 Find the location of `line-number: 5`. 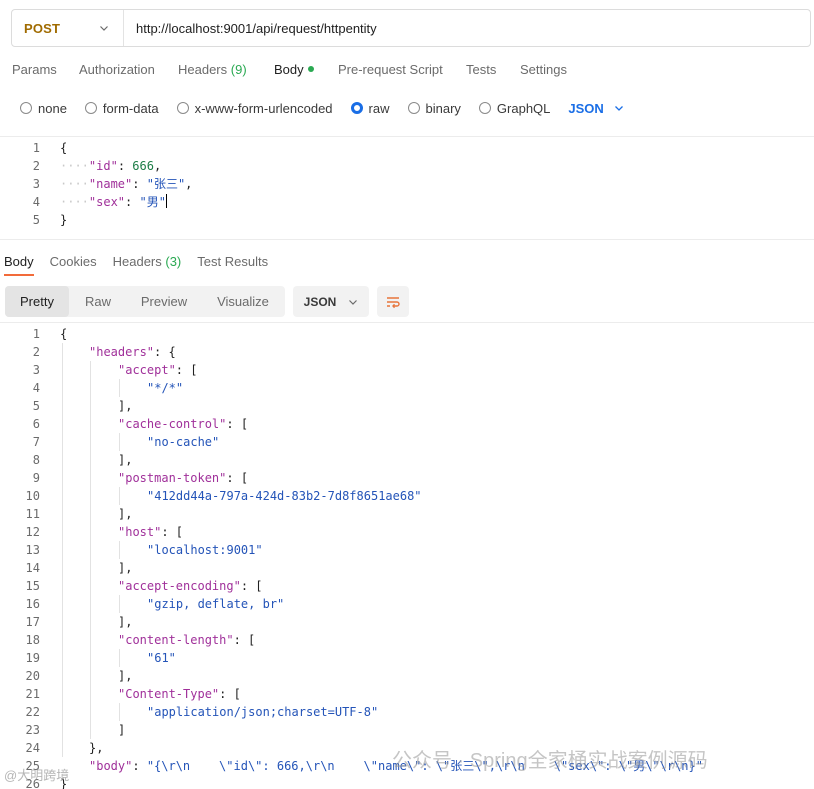

line-number: 5 is located at coordinates (36, 406).